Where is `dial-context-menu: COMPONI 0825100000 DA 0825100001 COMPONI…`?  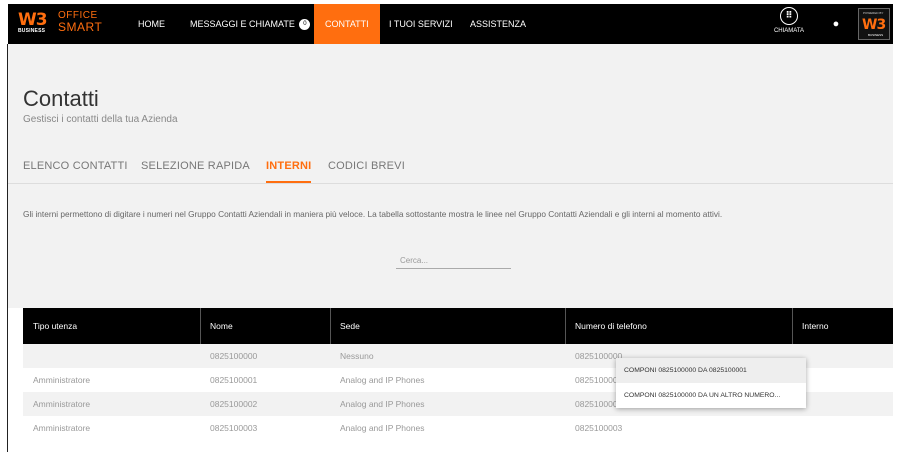
dial-context-menu: COMPONI 0825100000 DA 0825100001 COMPONI… is located at coordinates (711, 383).